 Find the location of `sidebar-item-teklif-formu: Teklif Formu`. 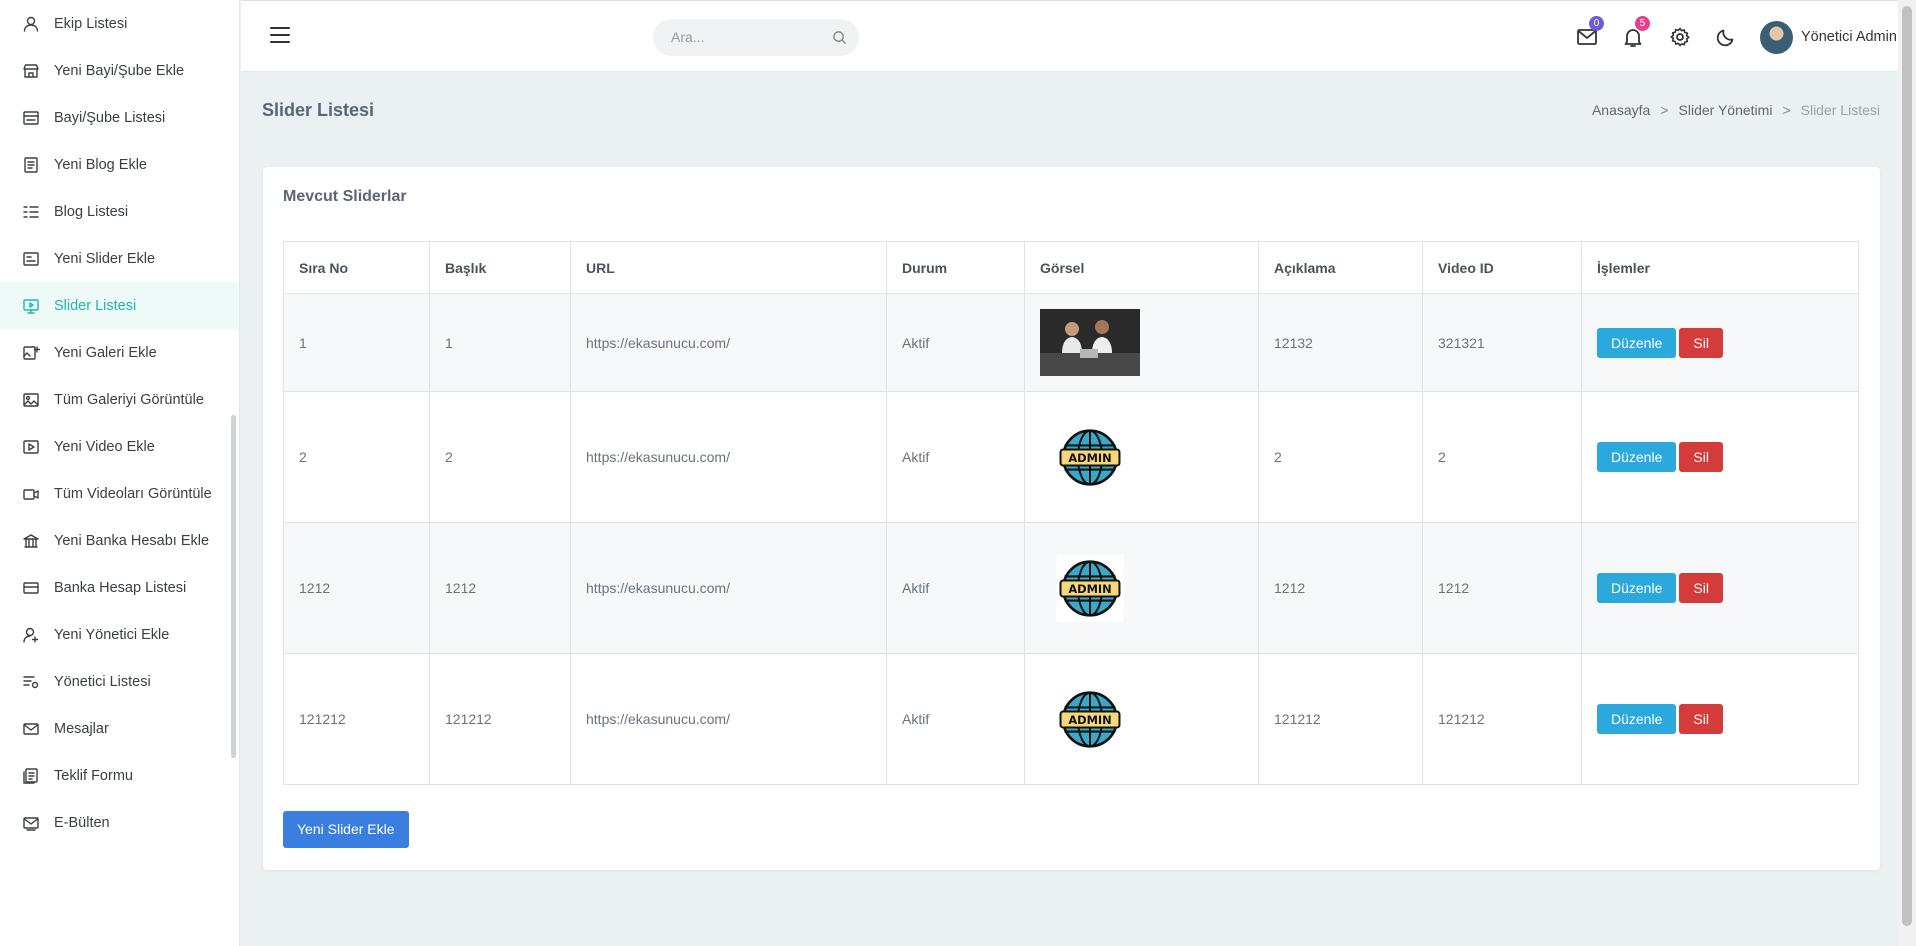

sidebar-item-teklif-formu: Teklif Formu is located at coordinates (119, 775).